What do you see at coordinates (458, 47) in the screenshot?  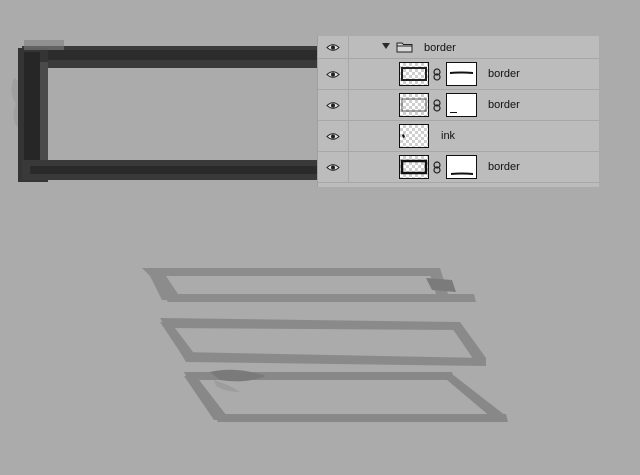 I see `layer-group-row: border` at bounding box center [458, 47].